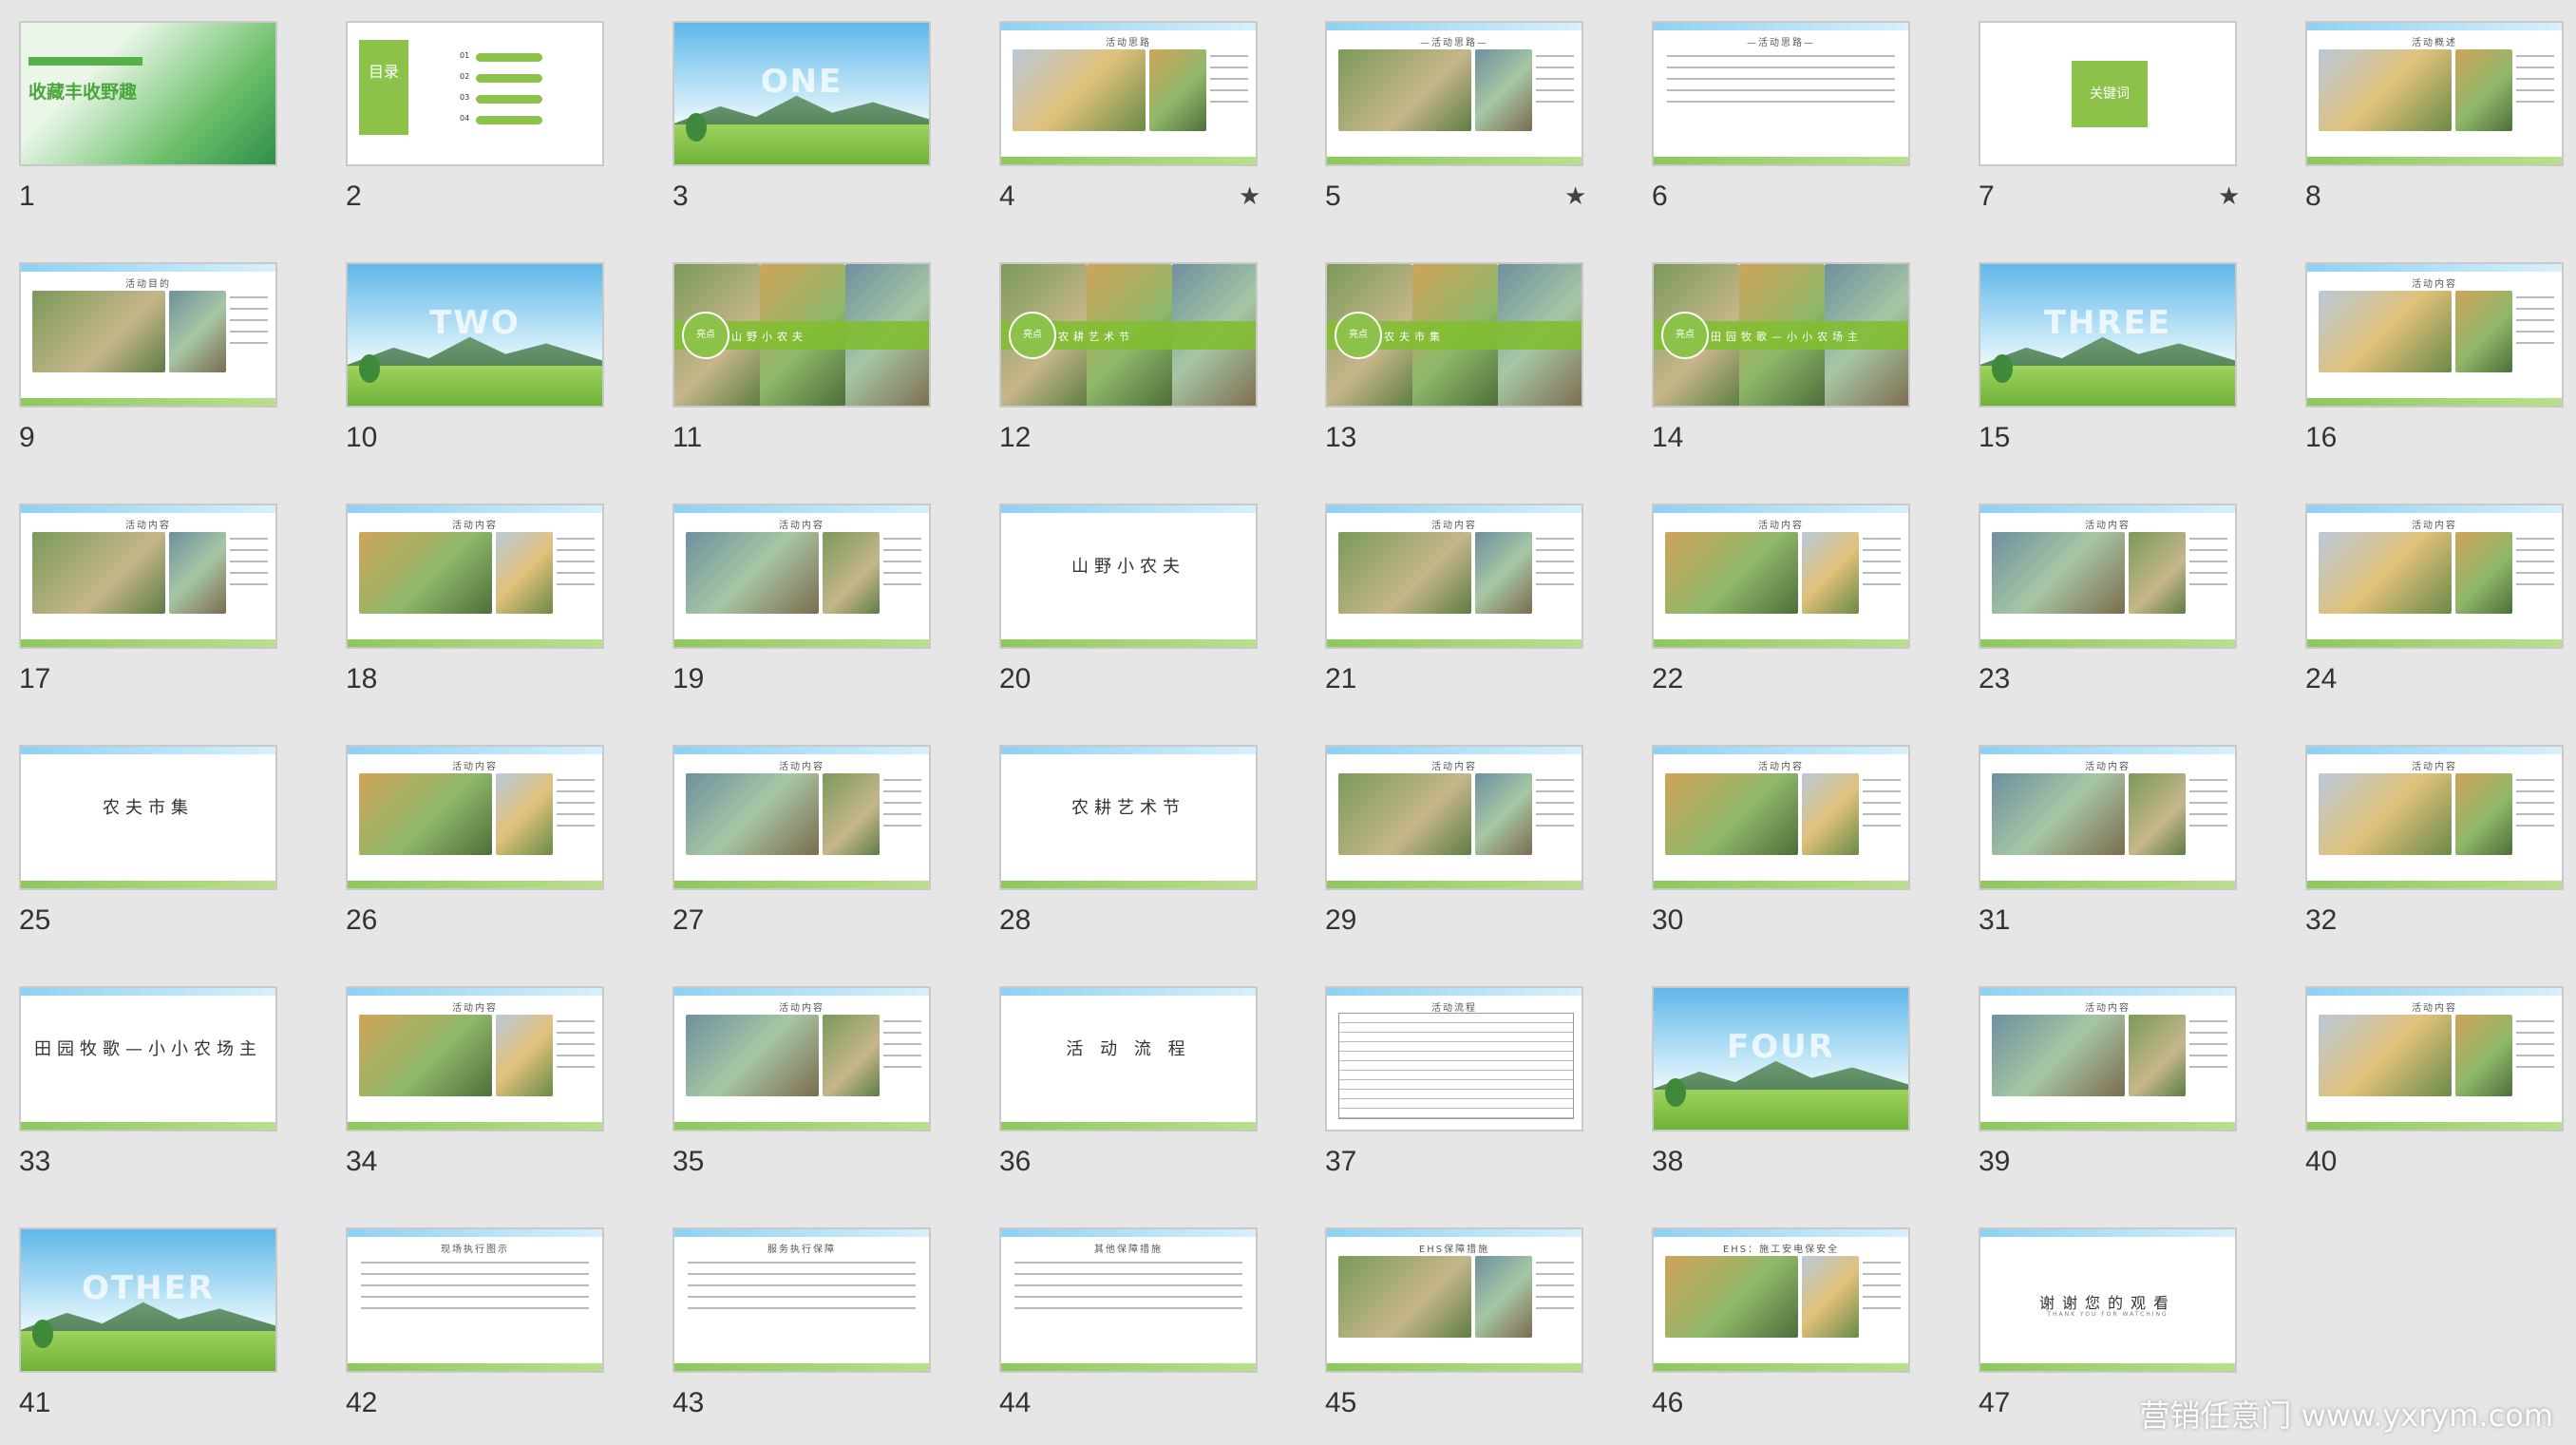 This screenshot has width=2576, height=1445. What do you see at coordinates (2108, 93) in the screenshot?
I see `slide-thumbnail: 关键词` at bounding box center [2108, 93].